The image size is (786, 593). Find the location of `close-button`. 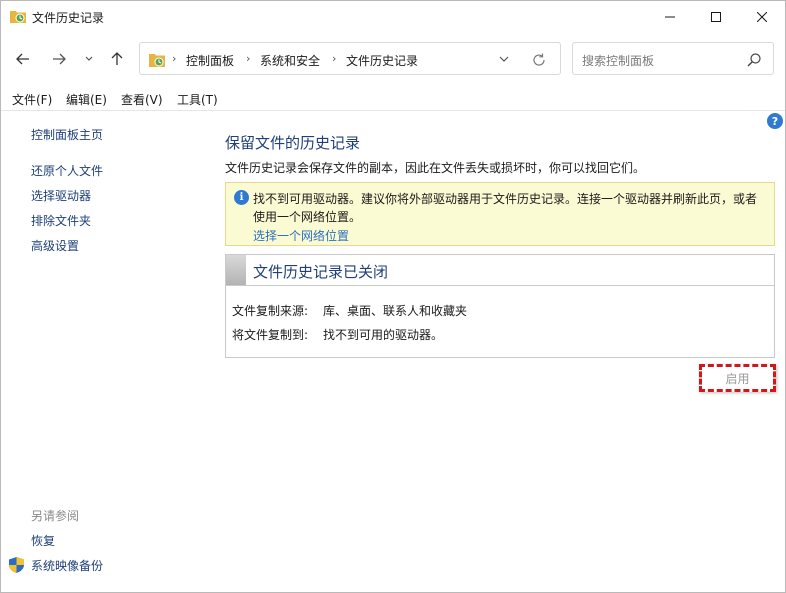

close-button is located at coordinates (762, 16).